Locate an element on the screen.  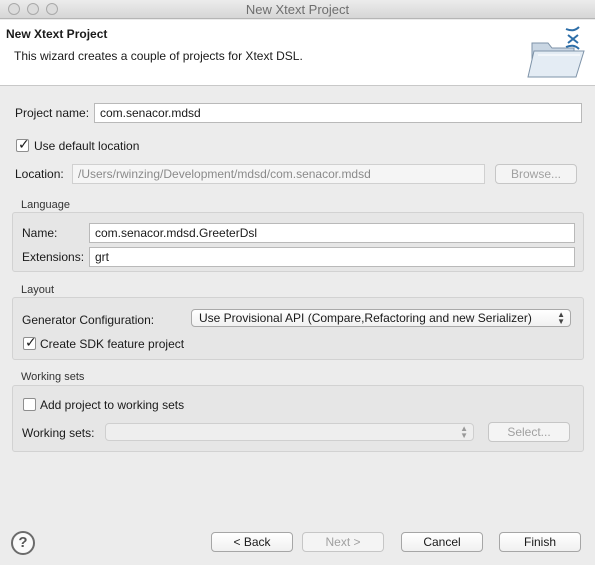
add-to-working-sets-label: Add project to working sets is located at coordinates (112, 405).